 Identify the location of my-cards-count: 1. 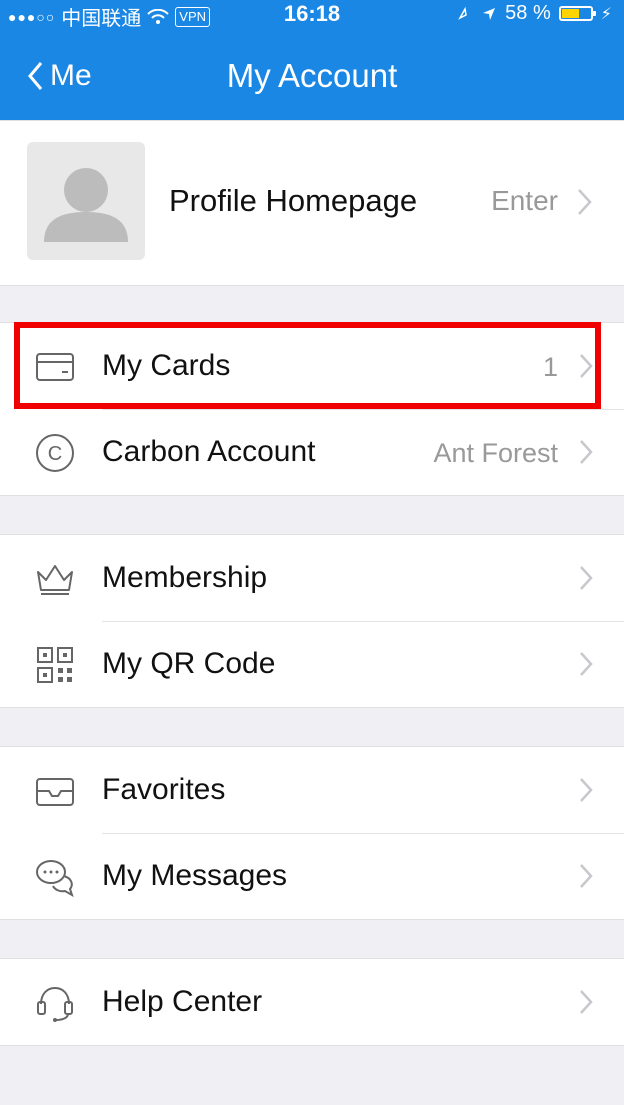
(550, 367).